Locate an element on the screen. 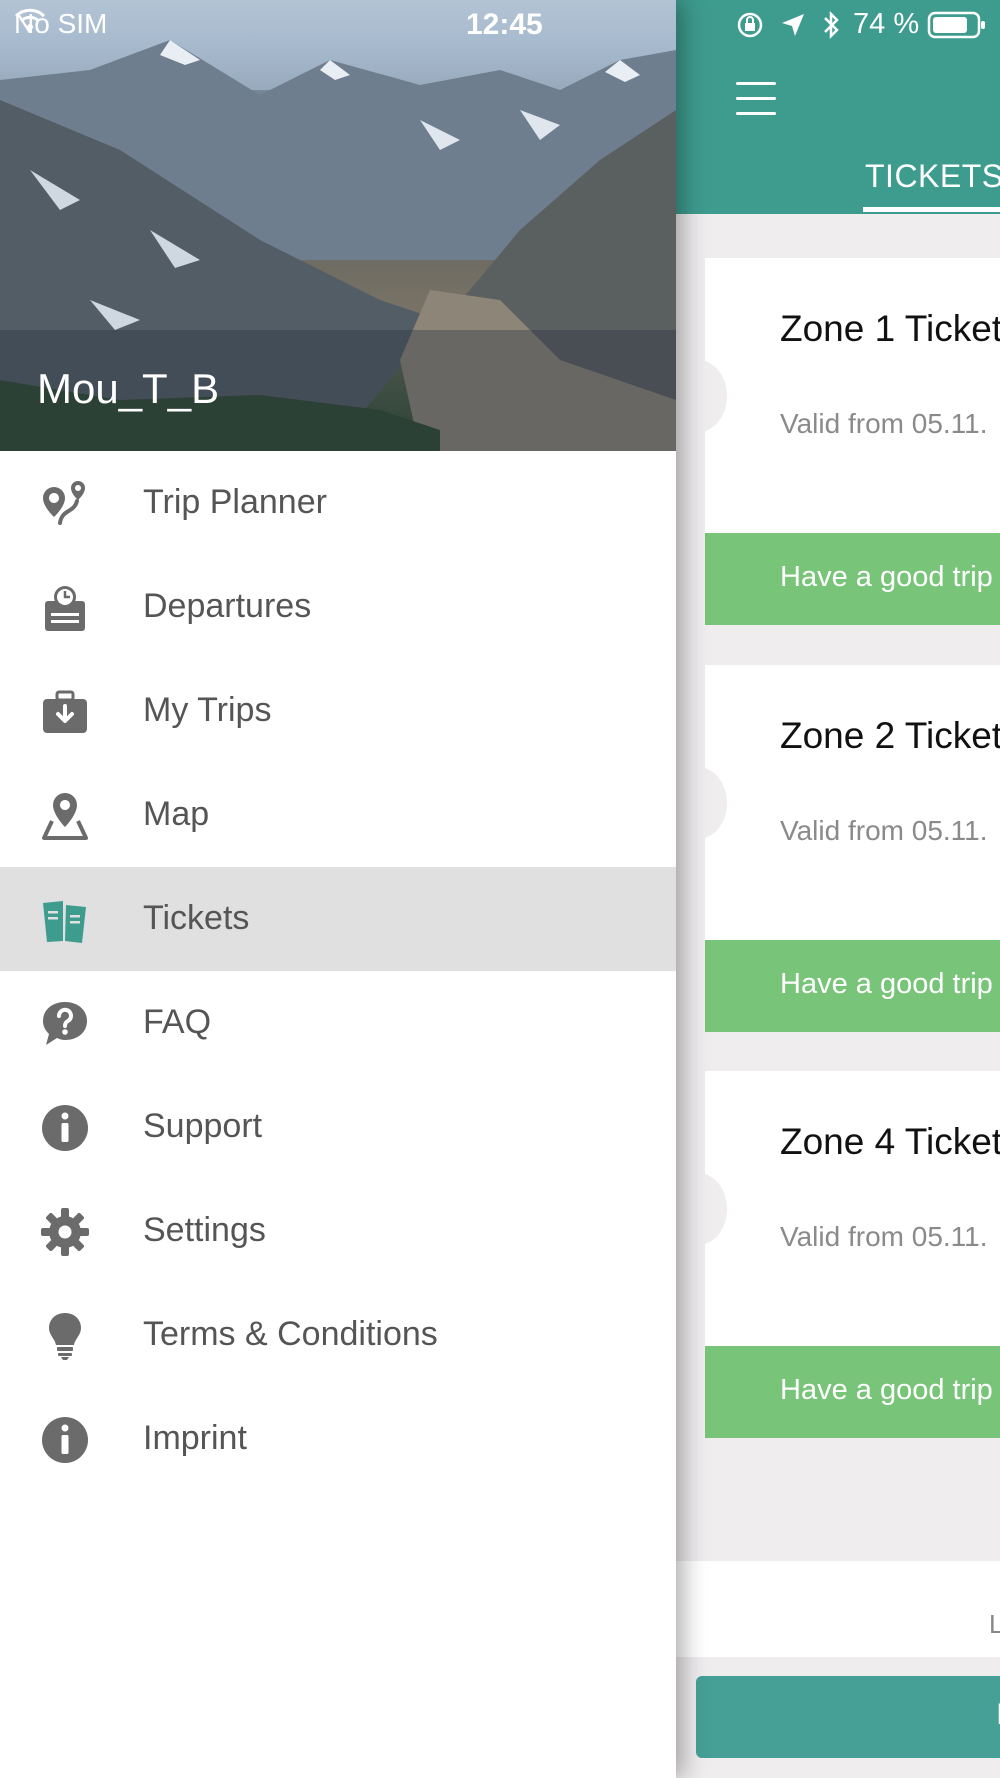 The image size is (1000, 1778). menu-item-faq: FAQ is located at coordinates (338, 1023).